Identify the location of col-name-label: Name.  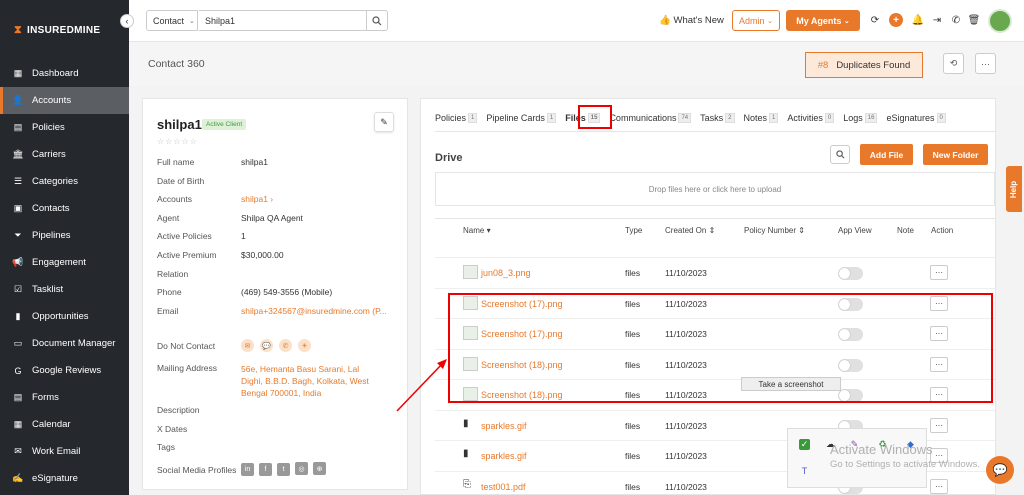
(474, 230).